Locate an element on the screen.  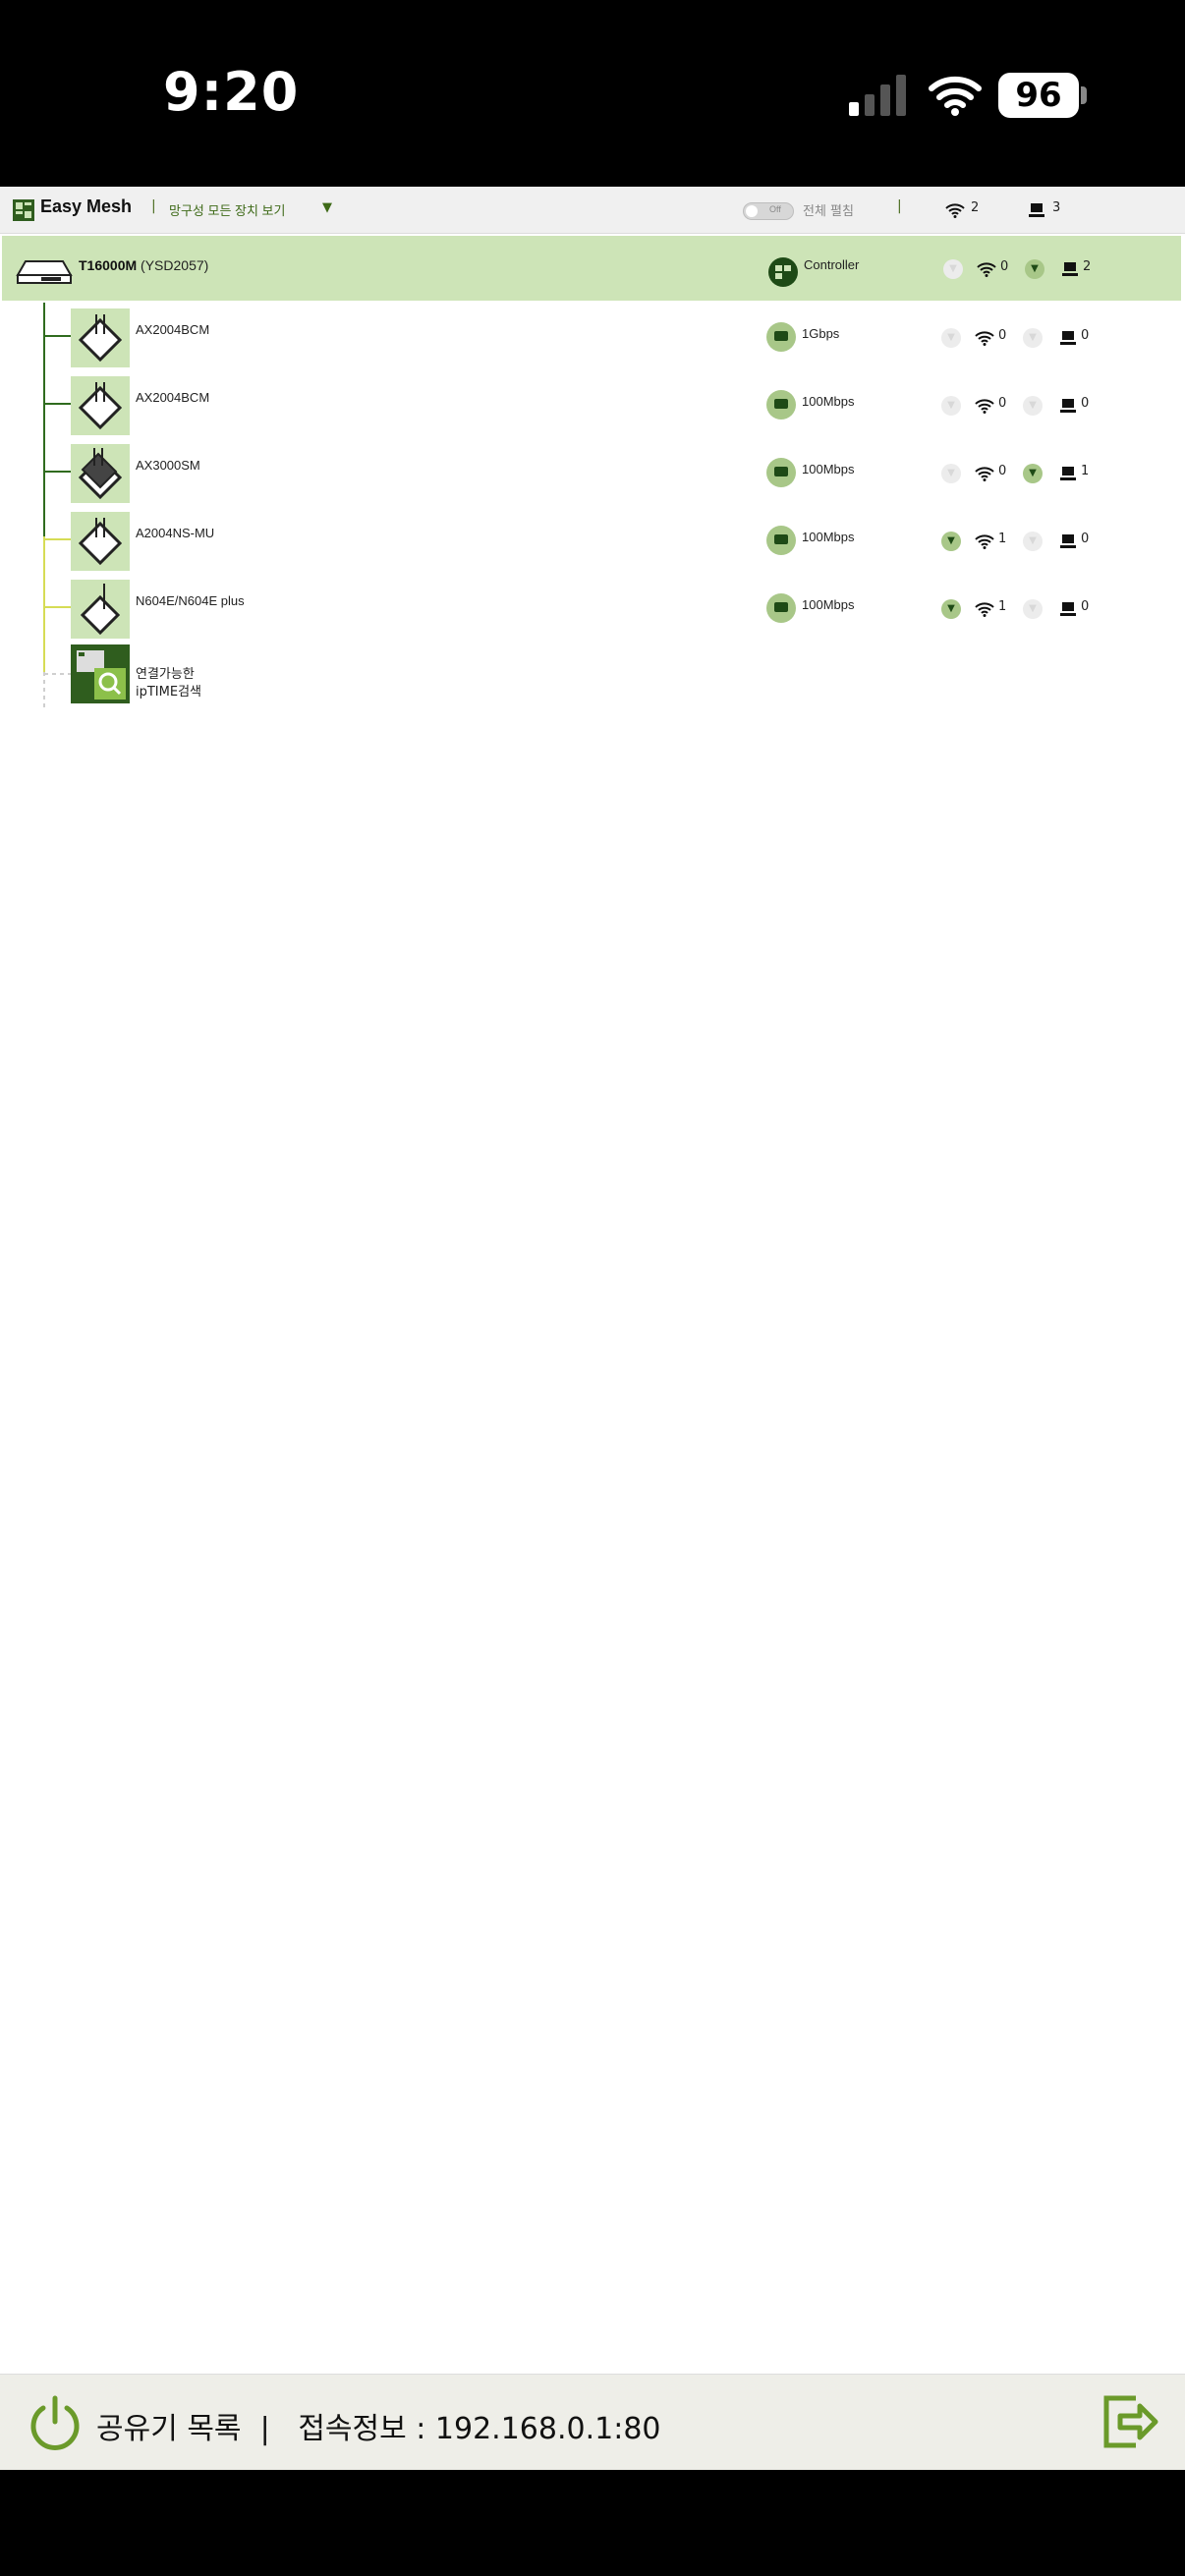
device-row: A2004NS-MU 100Mbps ▼ 1 ▼ 0 is located at coordinates (592, 537).